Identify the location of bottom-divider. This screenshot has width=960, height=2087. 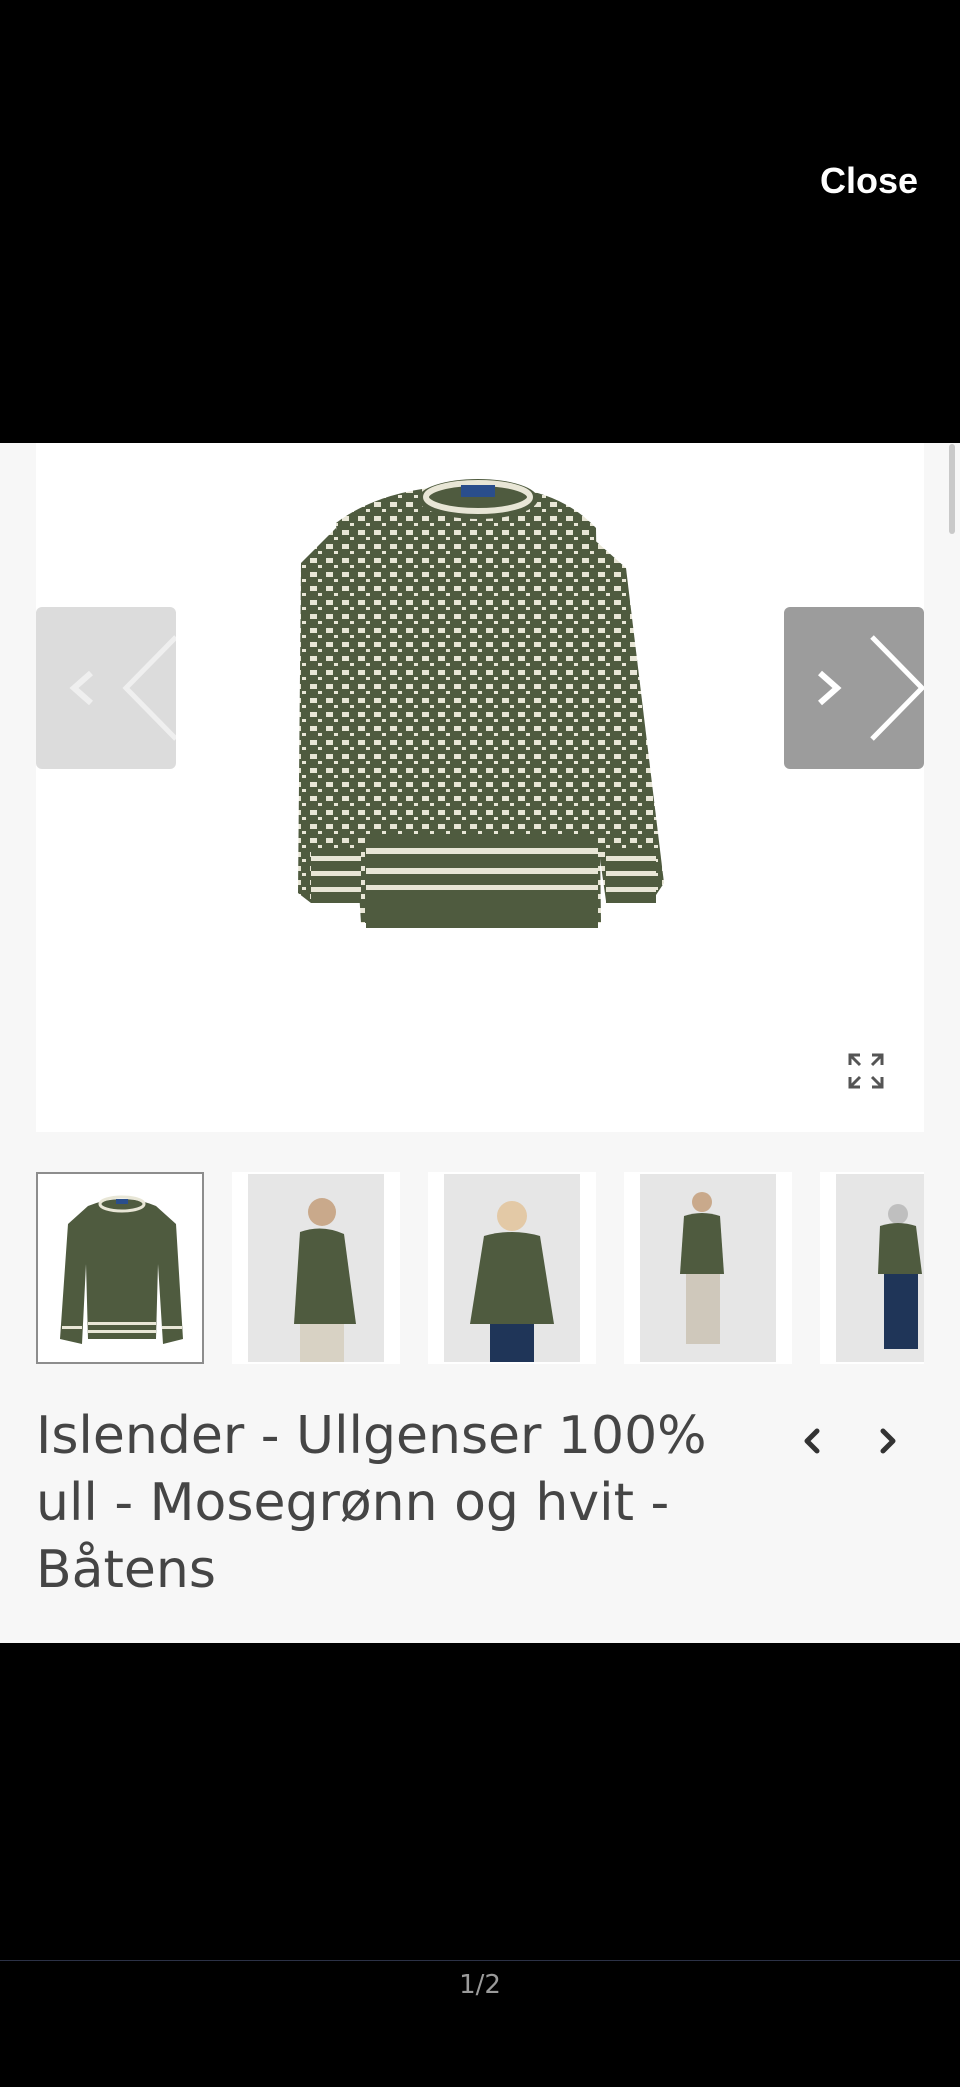
(480, 1960).